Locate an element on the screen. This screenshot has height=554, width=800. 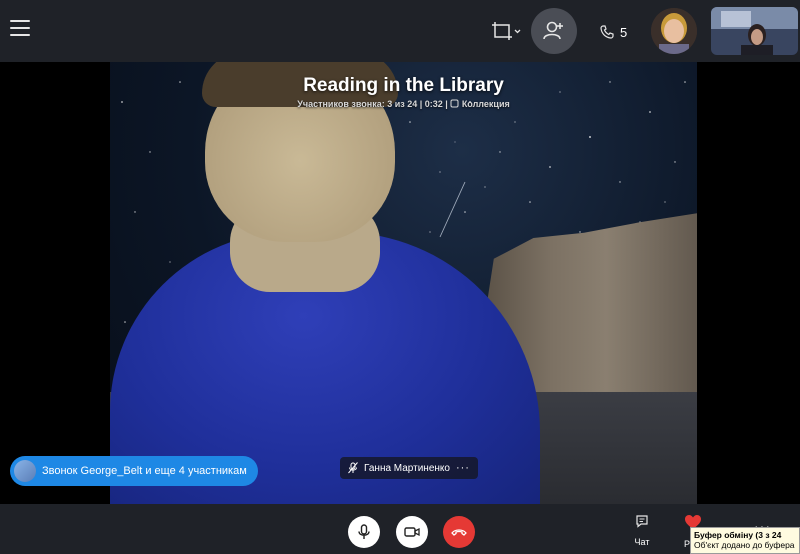
self-view-image is located at coordinates (754, 31).